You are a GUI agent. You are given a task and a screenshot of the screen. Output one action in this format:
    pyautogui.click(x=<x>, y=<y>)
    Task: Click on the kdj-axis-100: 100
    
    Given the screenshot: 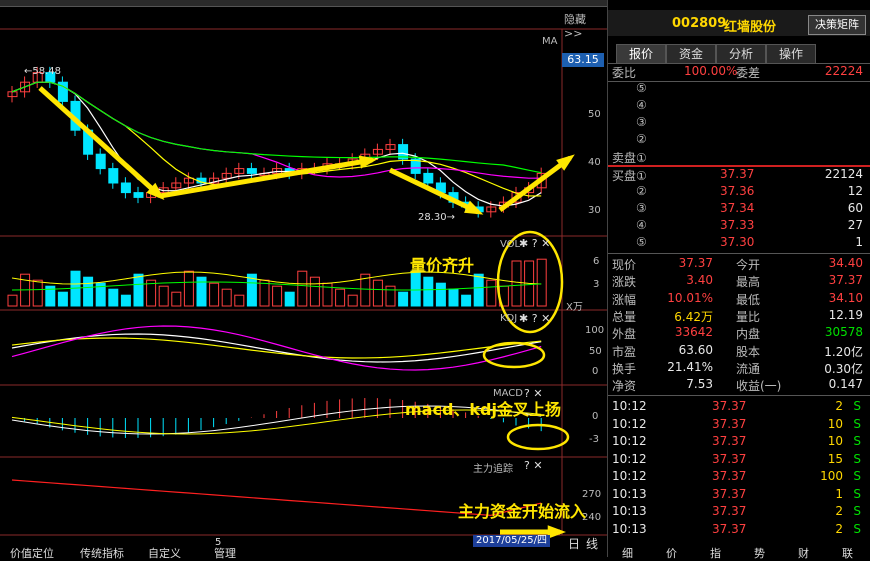 What is the action you would take?
    pyautogui.click(x=595, y=330)
    